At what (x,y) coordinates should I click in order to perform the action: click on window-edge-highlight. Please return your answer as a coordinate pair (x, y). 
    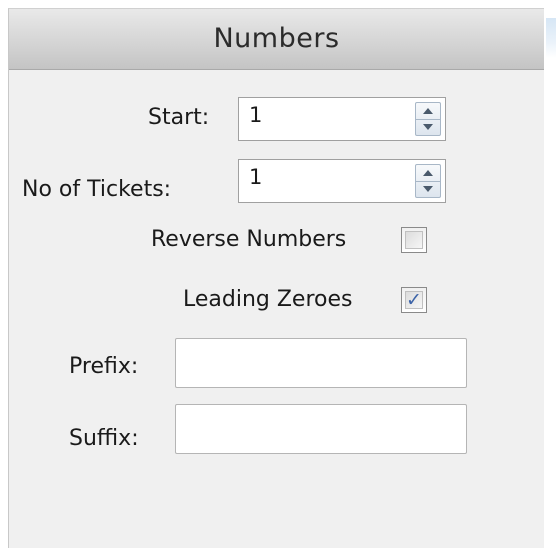
    Looking at the image, I should click on (551, 38).